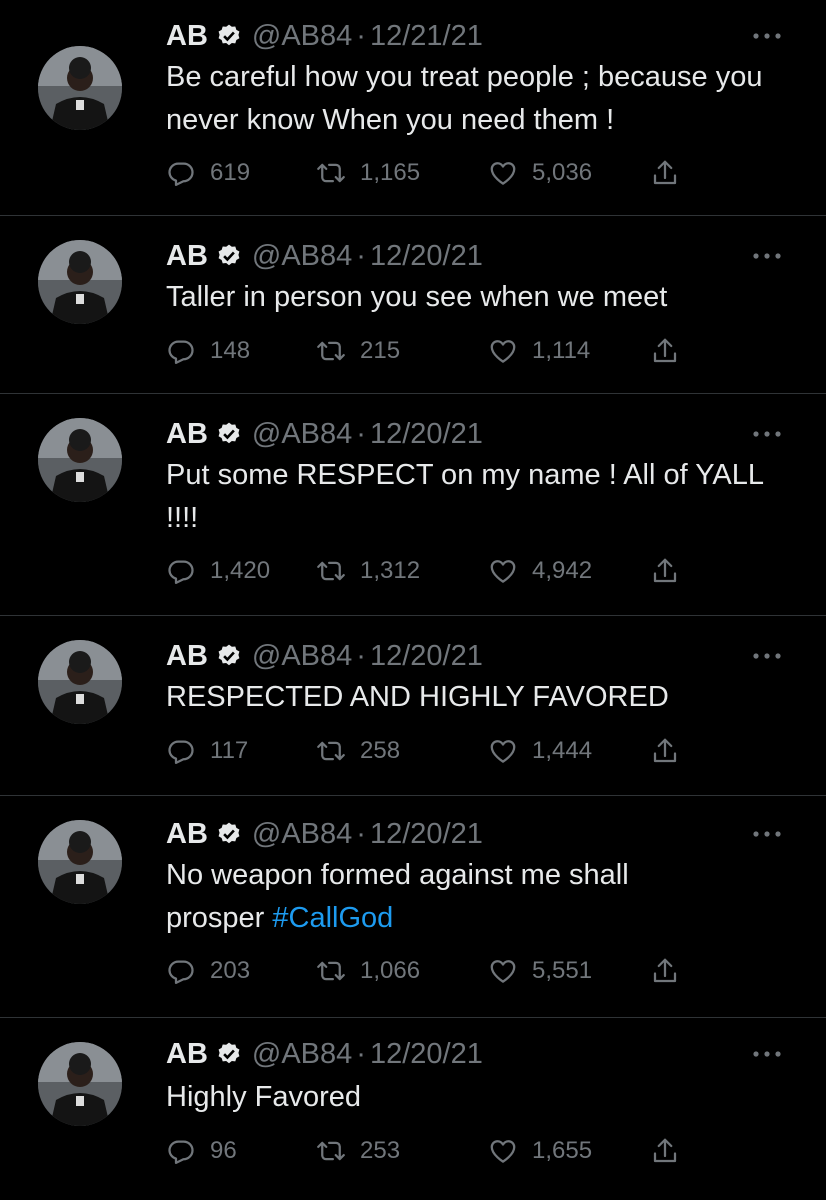 Image resolution: width=826 pixels, height=1200 pixels. What do you see at coordinates (561, 350) in the screenshot?
I see `like-count: 1,114` at bounding box center [561, 350].